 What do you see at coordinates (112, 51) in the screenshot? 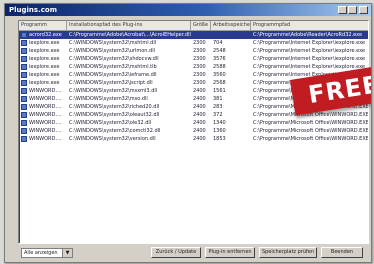
I see `cell-path: C:\WINDOWS\system32\urlmon.dll` at bounding box center [112, 51].